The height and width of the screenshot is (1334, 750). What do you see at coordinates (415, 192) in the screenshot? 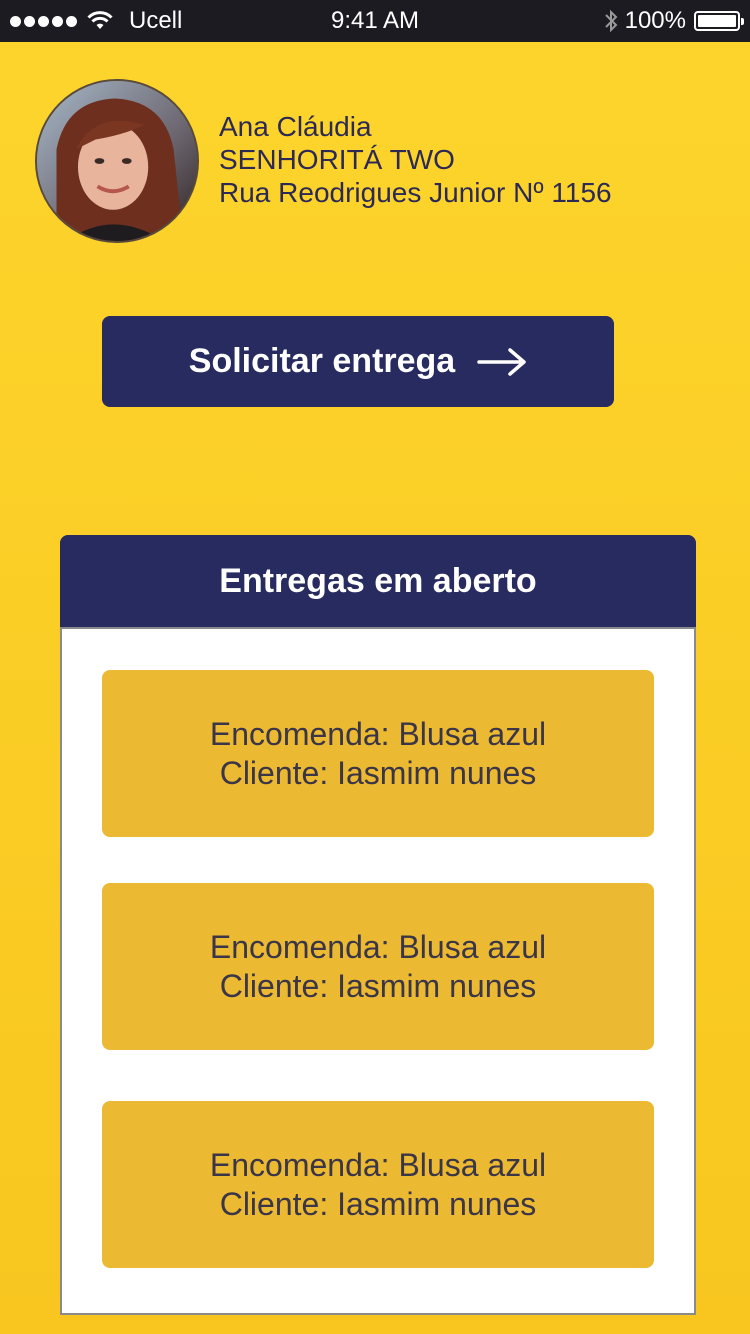
I see `profile-address: Rua Reodrigues Junior Nº 1156` at bounding box center [415, 192].